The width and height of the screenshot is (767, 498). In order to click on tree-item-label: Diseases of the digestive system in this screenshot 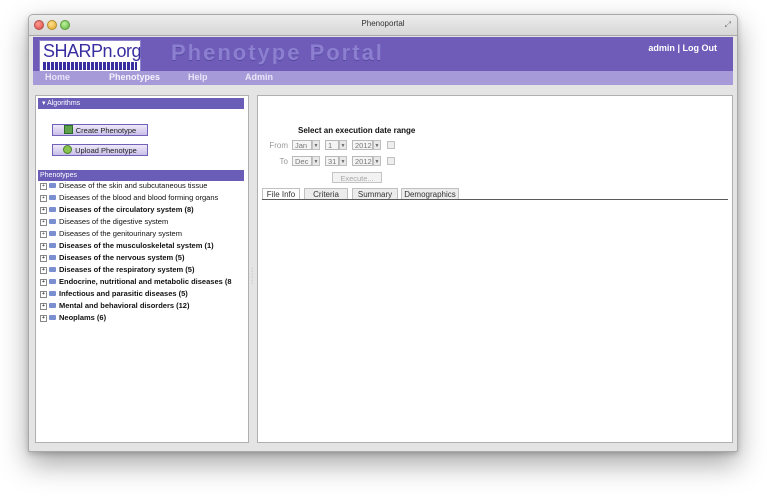, I will do `click(114, 221)`.